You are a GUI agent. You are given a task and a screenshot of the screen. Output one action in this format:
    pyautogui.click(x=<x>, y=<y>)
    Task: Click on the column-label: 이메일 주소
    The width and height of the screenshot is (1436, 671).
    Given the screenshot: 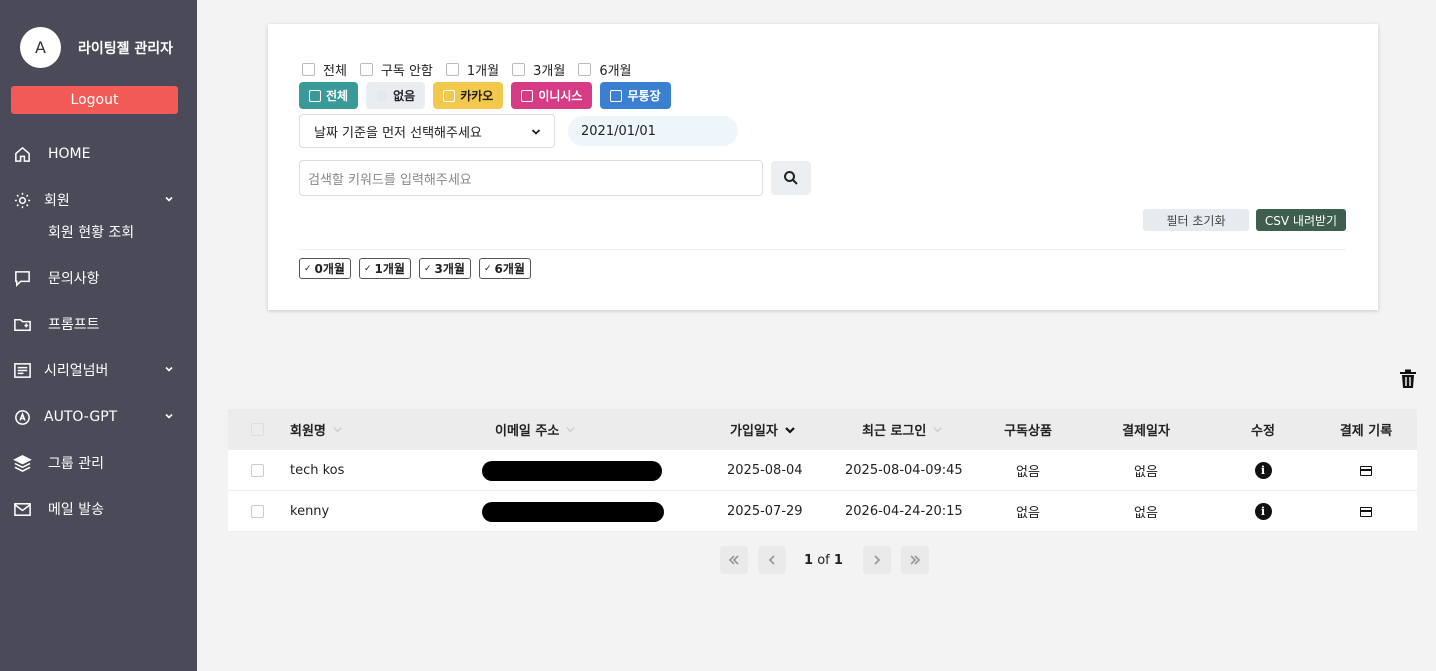 What is the action you would take?
    pyautogui.click(x=527, y=431)
    